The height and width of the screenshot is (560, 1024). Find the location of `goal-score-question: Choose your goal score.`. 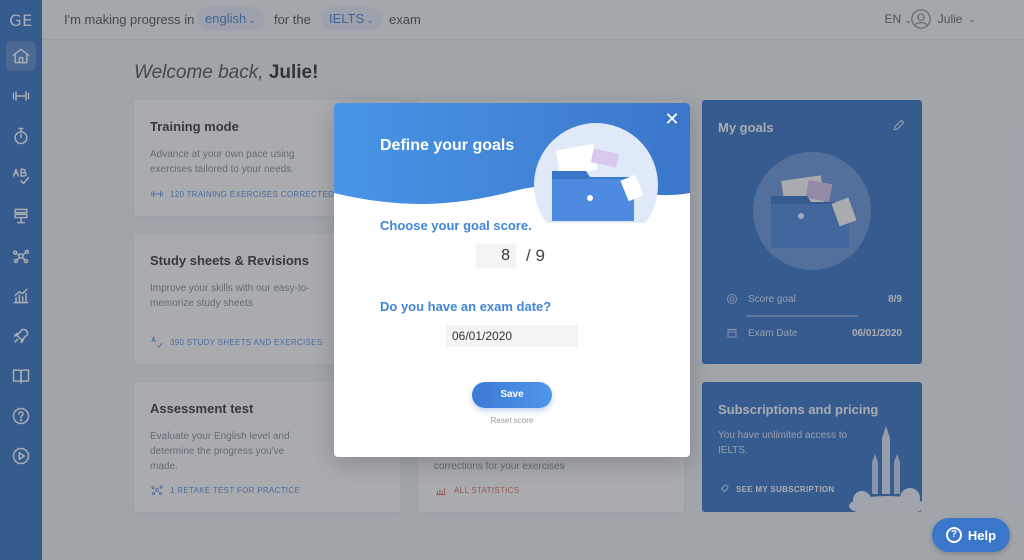

goal-score-question: Choose your goal score. is located at coordinates (456, 225).